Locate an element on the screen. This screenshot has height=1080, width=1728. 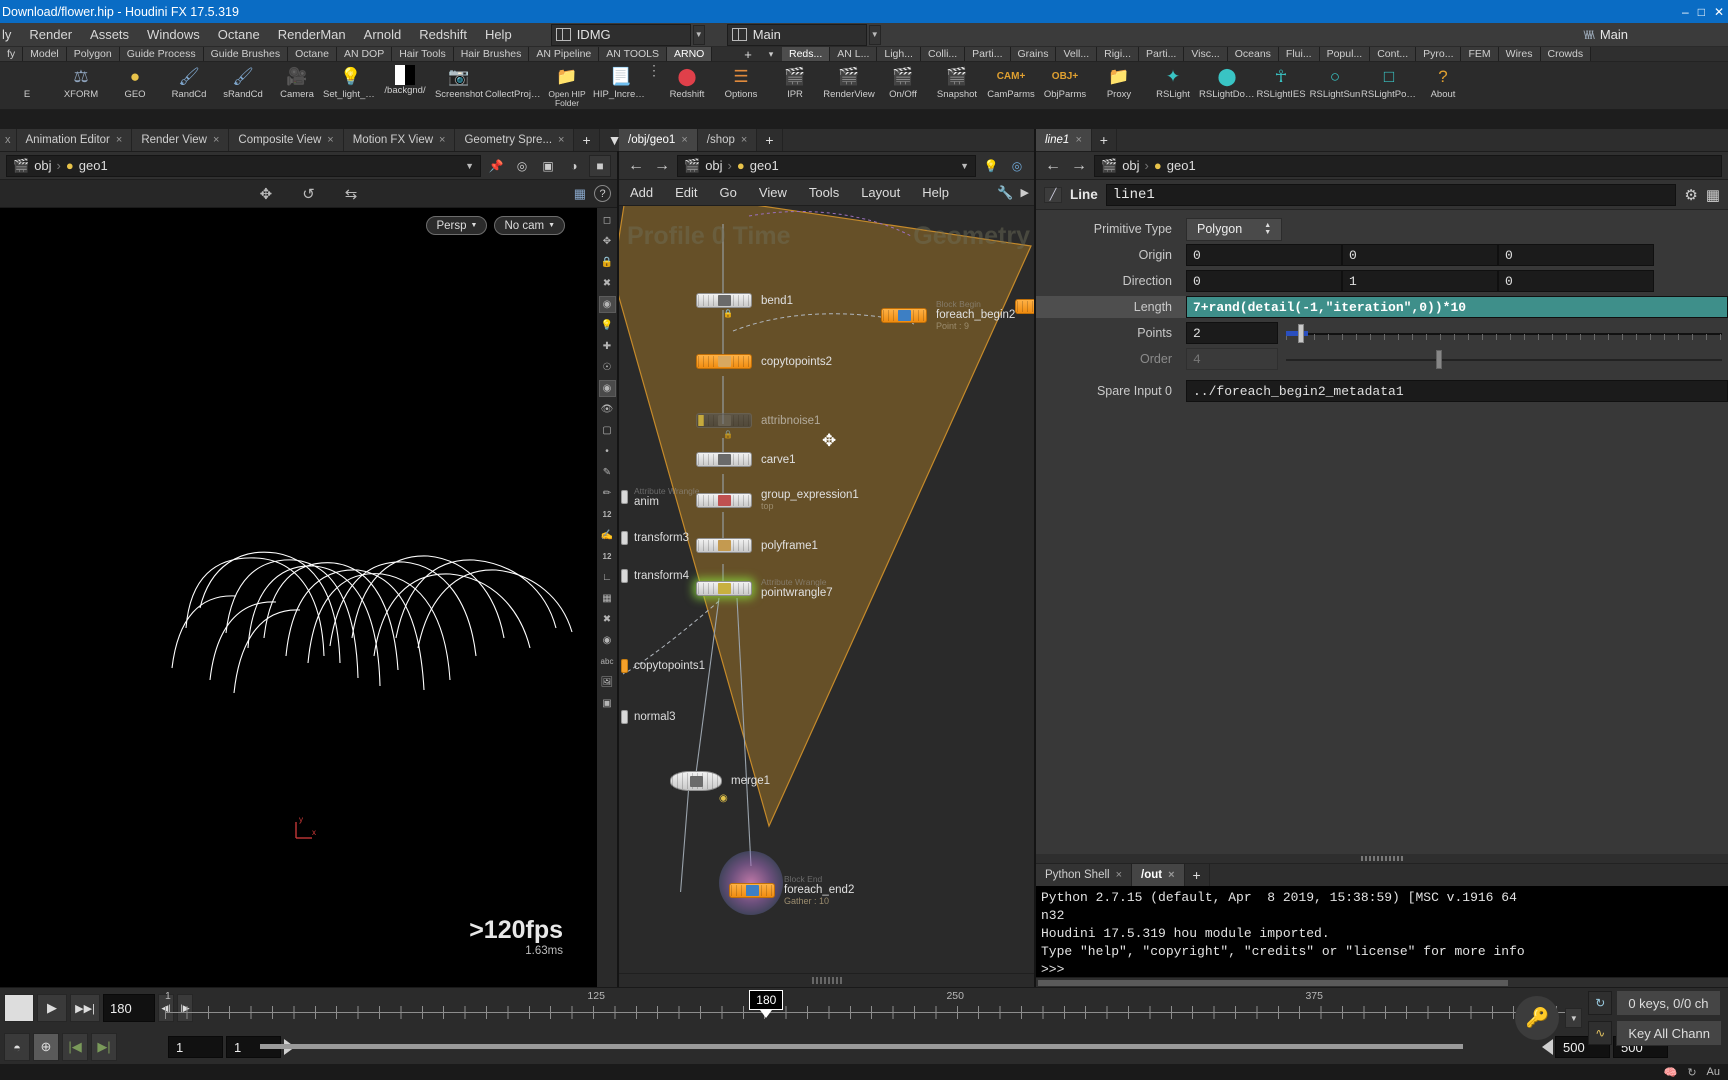
channel-curve-icon: ∿ is located at coordinates (1600, 1033).